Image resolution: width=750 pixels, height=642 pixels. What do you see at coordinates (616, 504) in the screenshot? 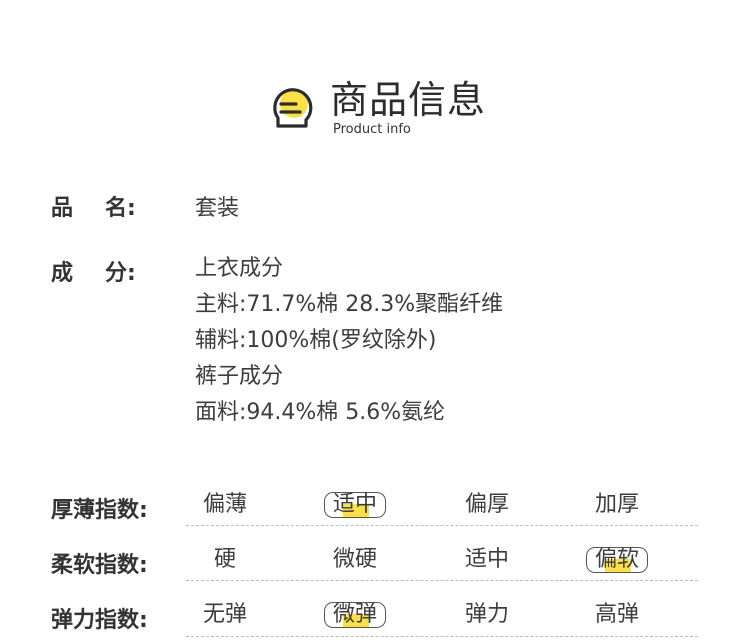
I see `thickness-option-extra-thick: 加厚` at bounding box center [616, 504].